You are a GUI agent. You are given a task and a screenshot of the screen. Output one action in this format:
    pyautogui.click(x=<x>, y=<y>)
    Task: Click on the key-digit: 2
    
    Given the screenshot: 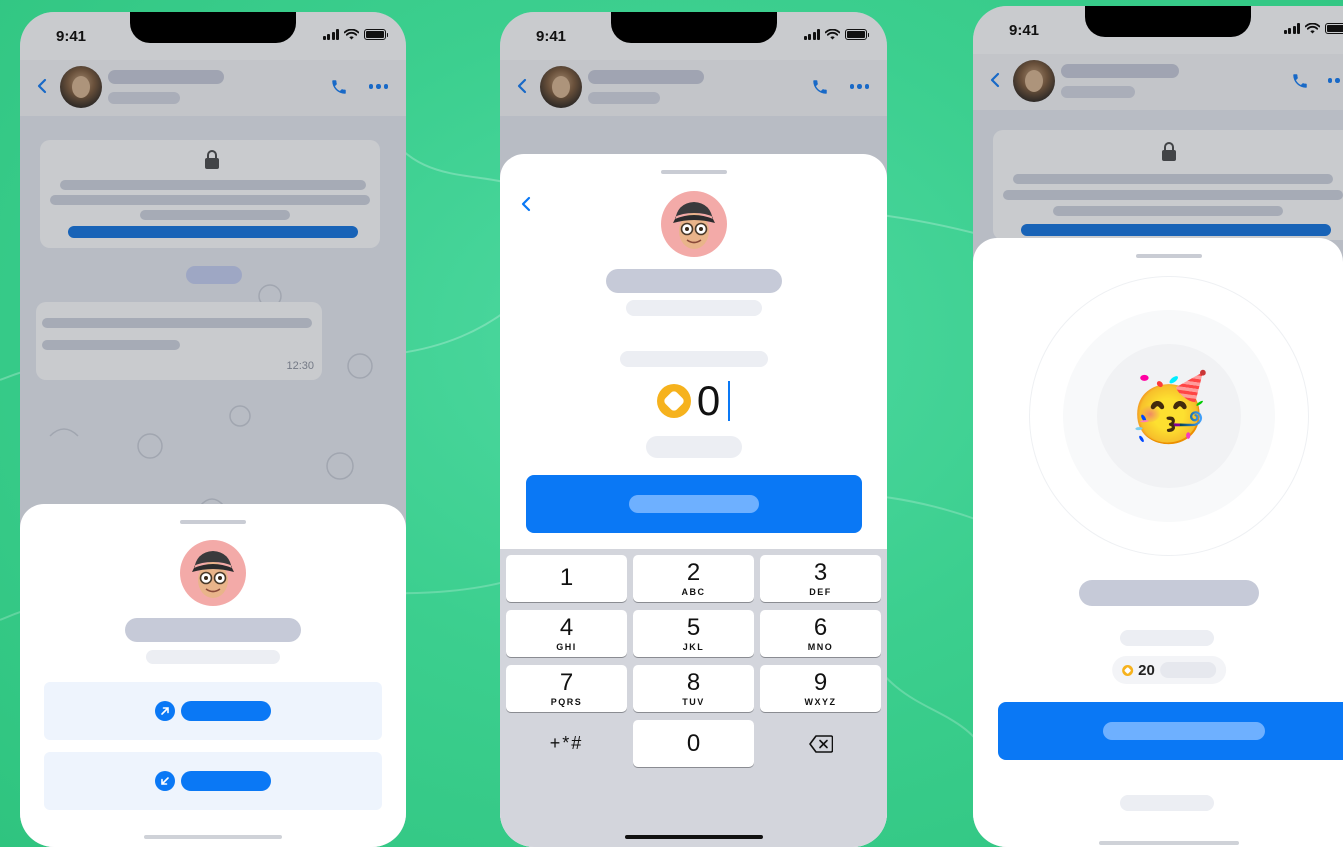 What is the action you would take?
    pyautogui.click(x=693, y=572)
    